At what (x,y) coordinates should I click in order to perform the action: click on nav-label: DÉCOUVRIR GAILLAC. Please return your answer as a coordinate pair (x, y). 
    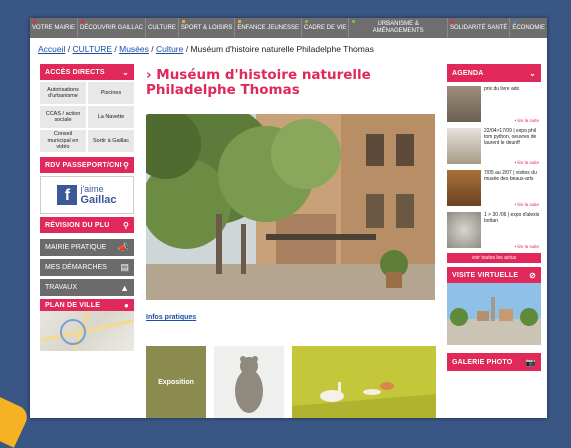
    Looking at the image, I should click on (112, 27).